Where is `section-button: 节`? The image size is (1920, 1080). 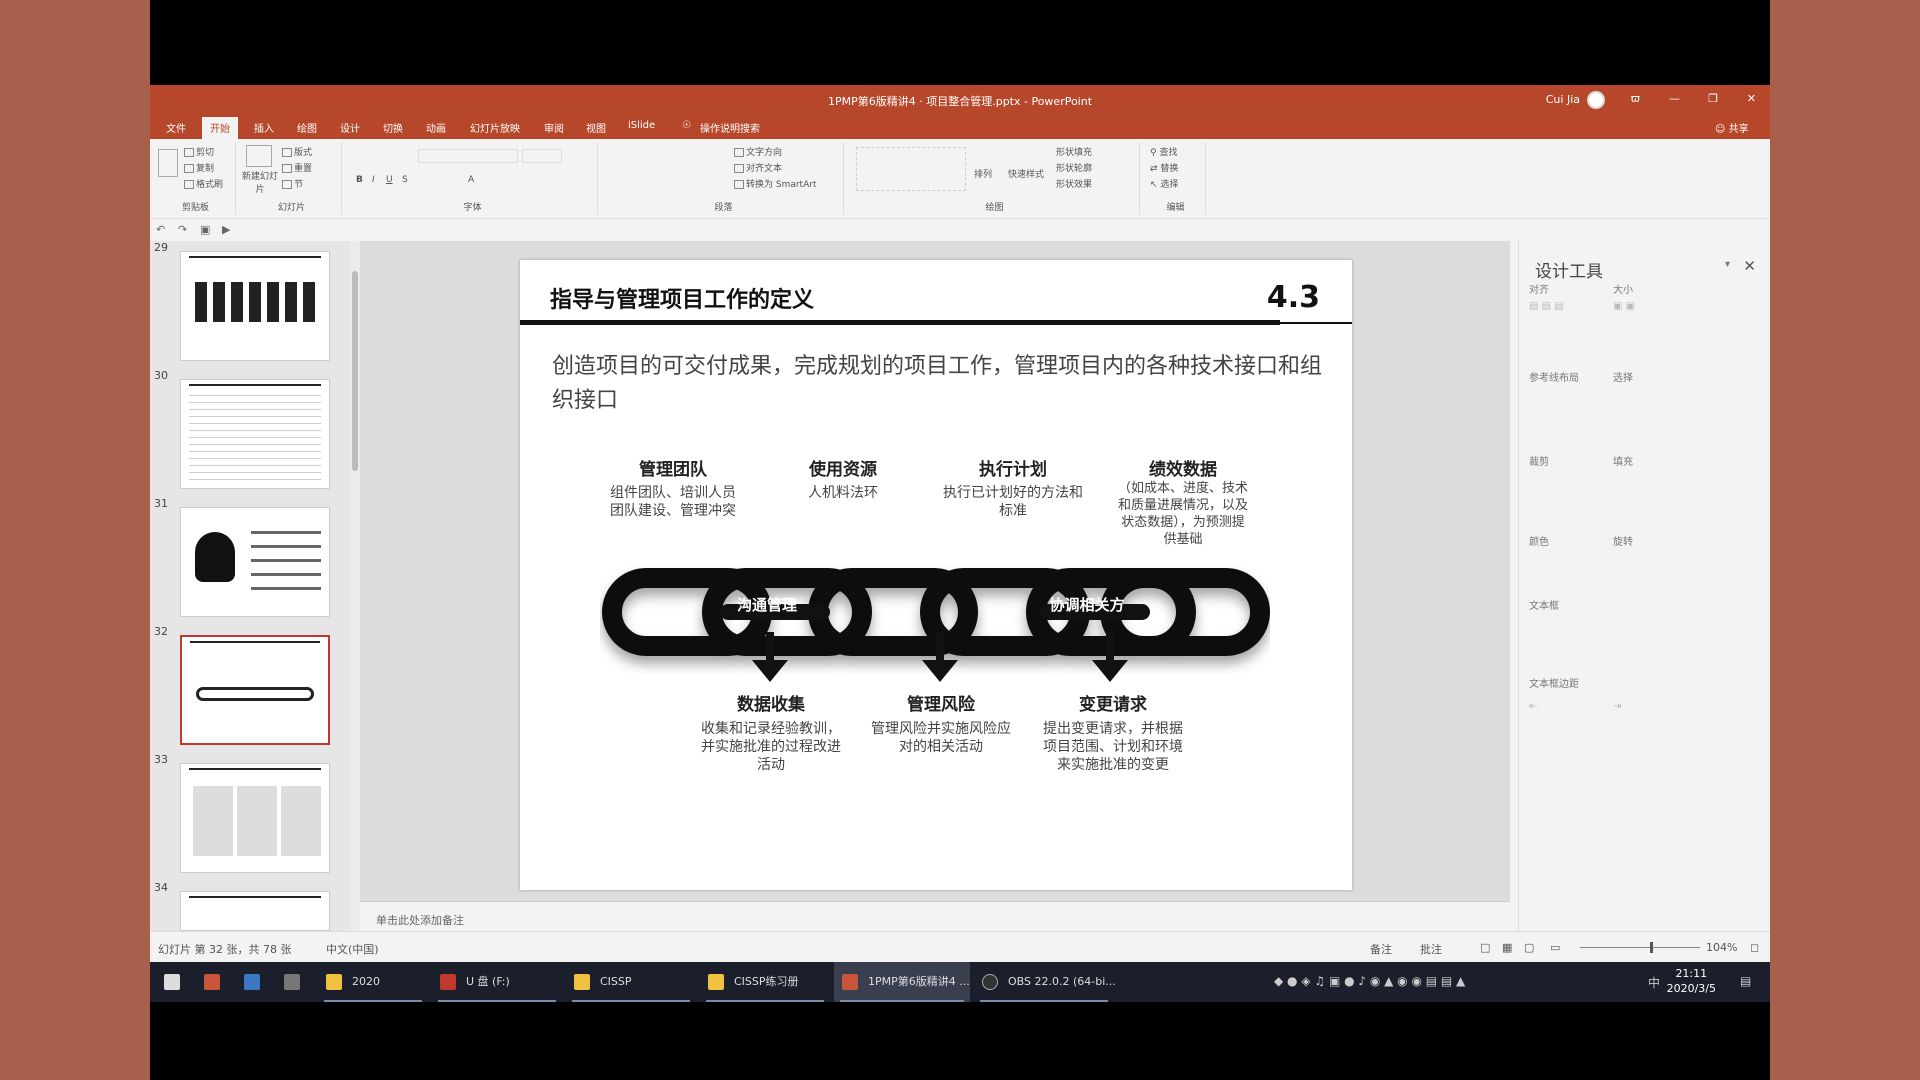
section-button: 节 is located at coordinates (292, 183).